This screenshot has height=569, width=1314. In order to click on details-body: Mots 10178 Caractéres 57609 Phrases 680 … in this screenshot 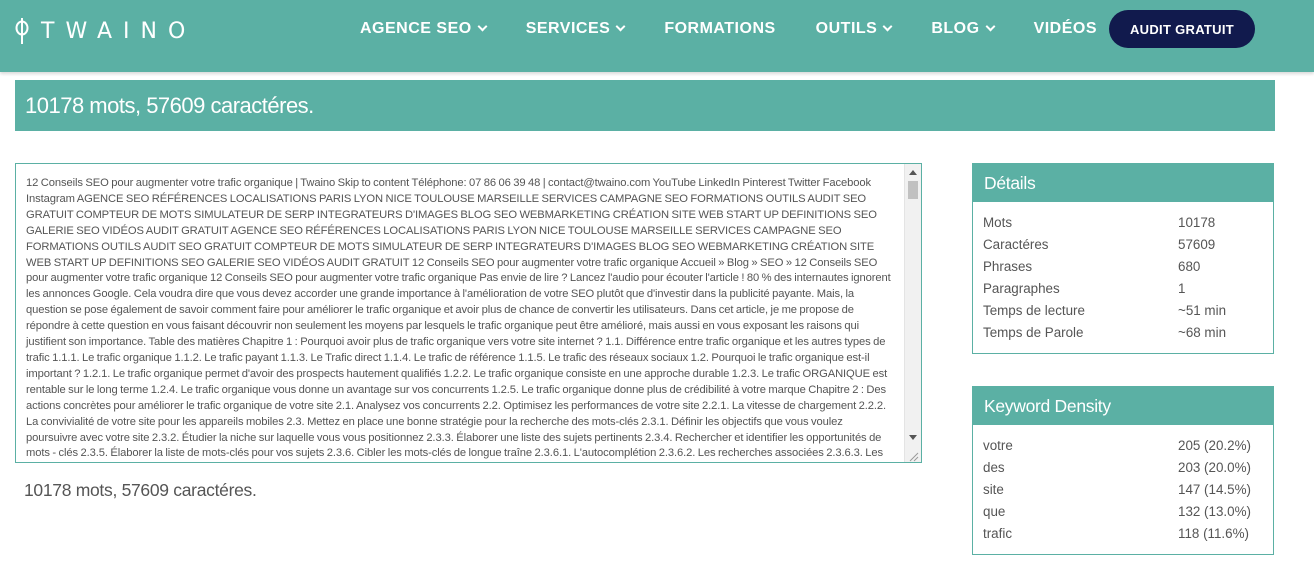, I will do `click(1123, 275)`.